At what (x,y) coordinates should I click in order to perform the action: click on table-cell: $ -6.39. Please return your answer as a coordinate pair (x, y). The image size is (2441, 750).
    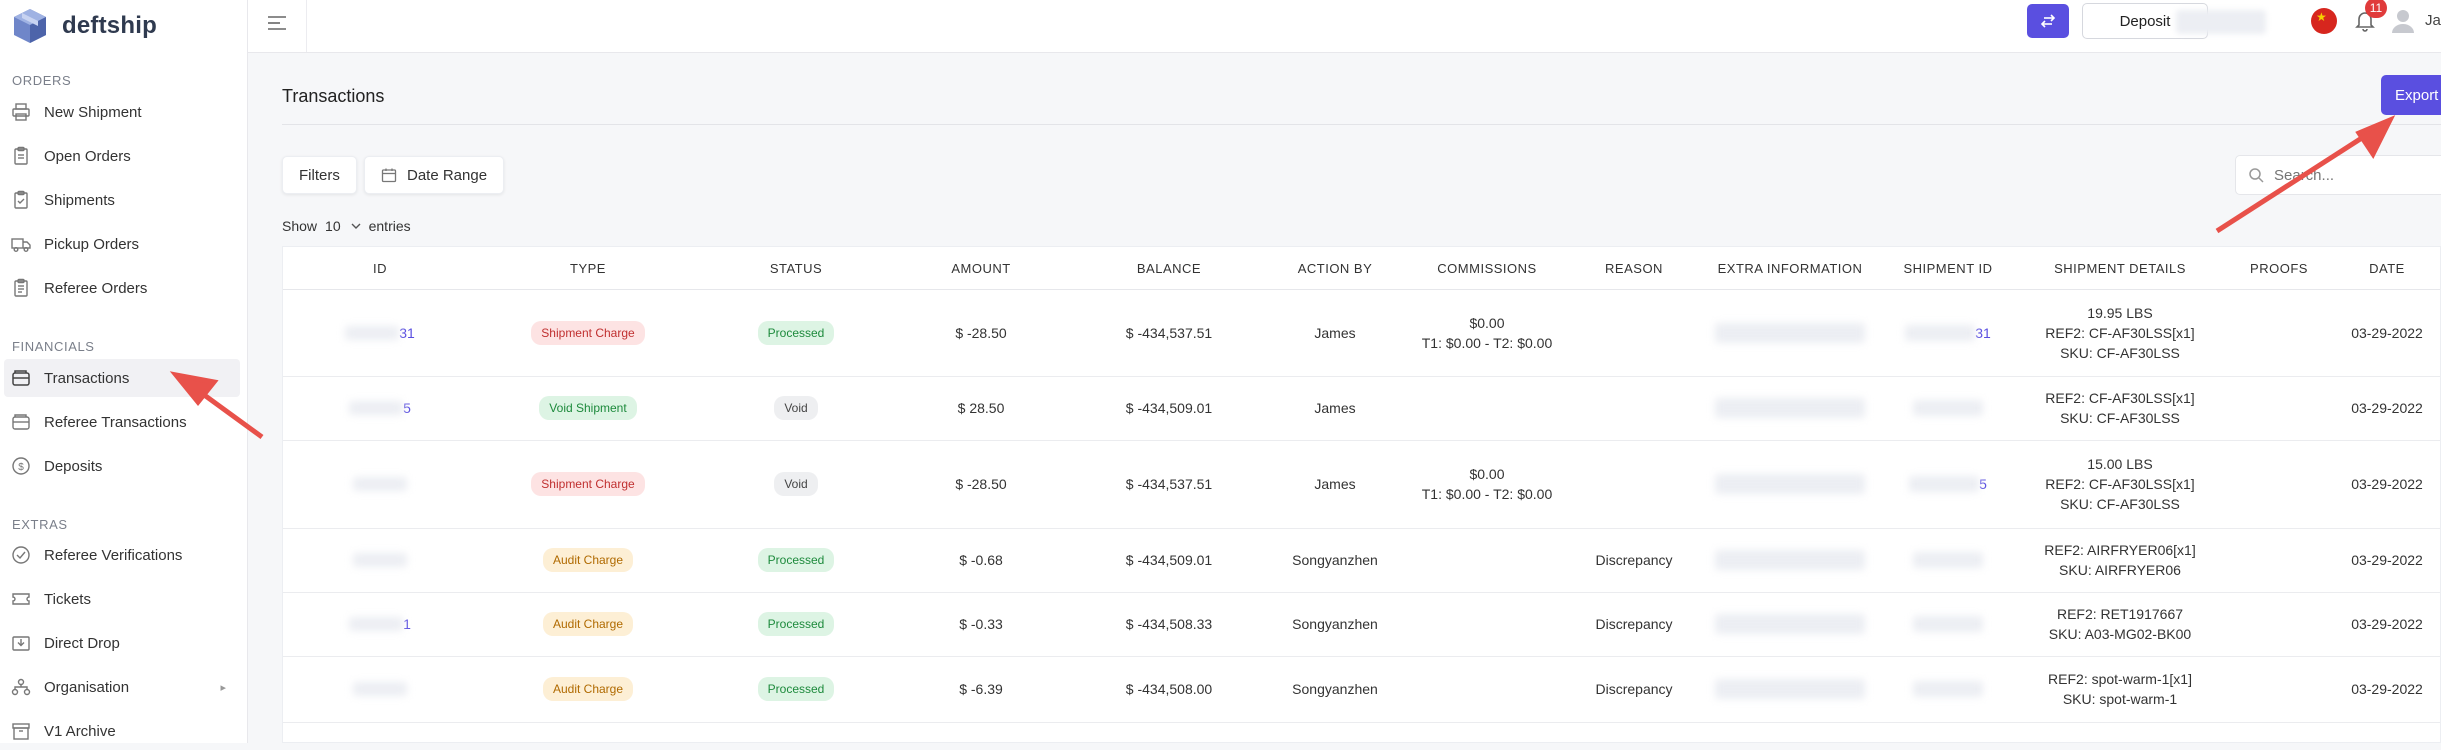
    Looking at the image, I should click on (981, 689).